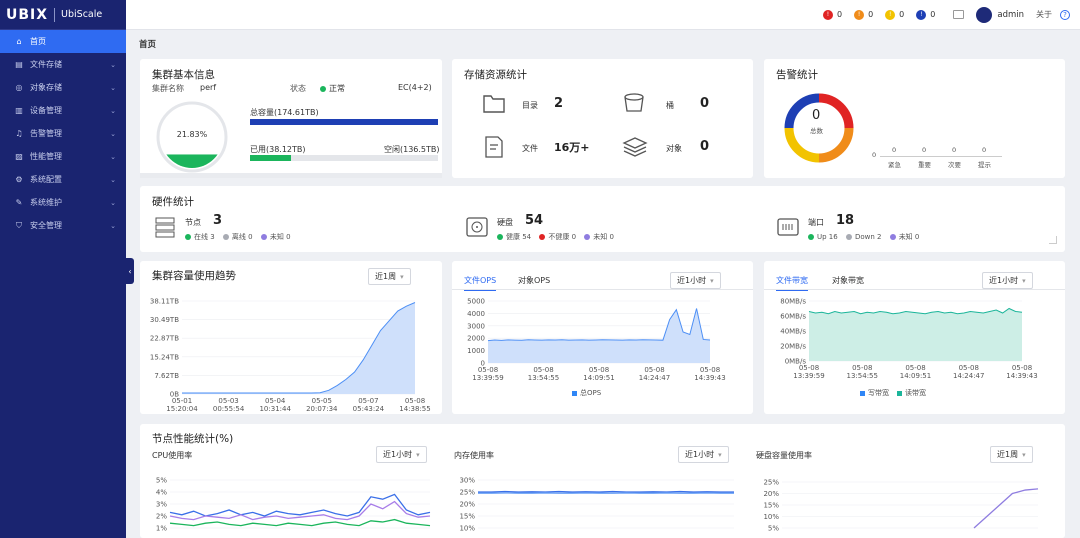 The height and width of the screenshot is (538, 1080). Describe the element at coordinates (495, 75) in the screenshot. I see `storage-stats-title: 存储资源统计` at that location.